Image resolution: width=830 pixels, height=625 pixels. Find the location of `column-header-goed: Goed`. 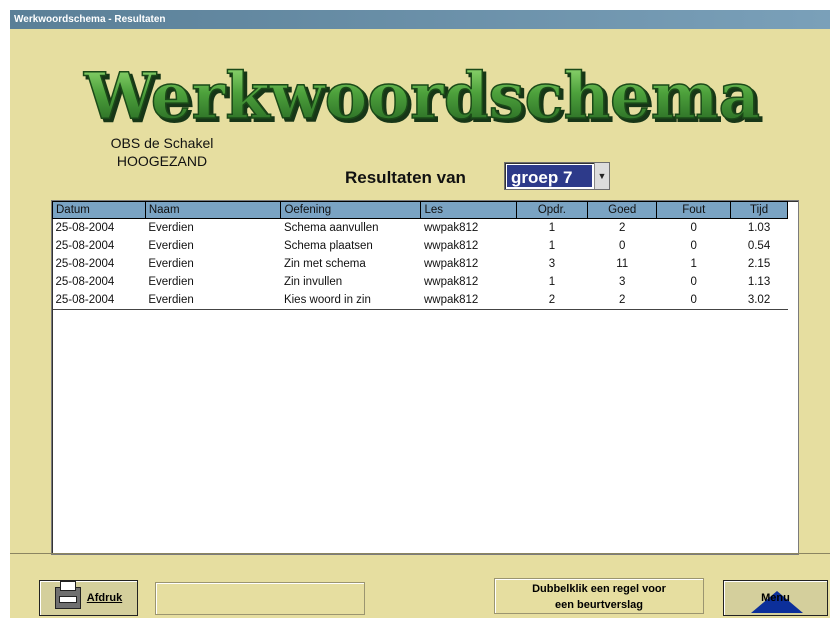

column-header-goed: Goed is located at coordinates (622, 210).